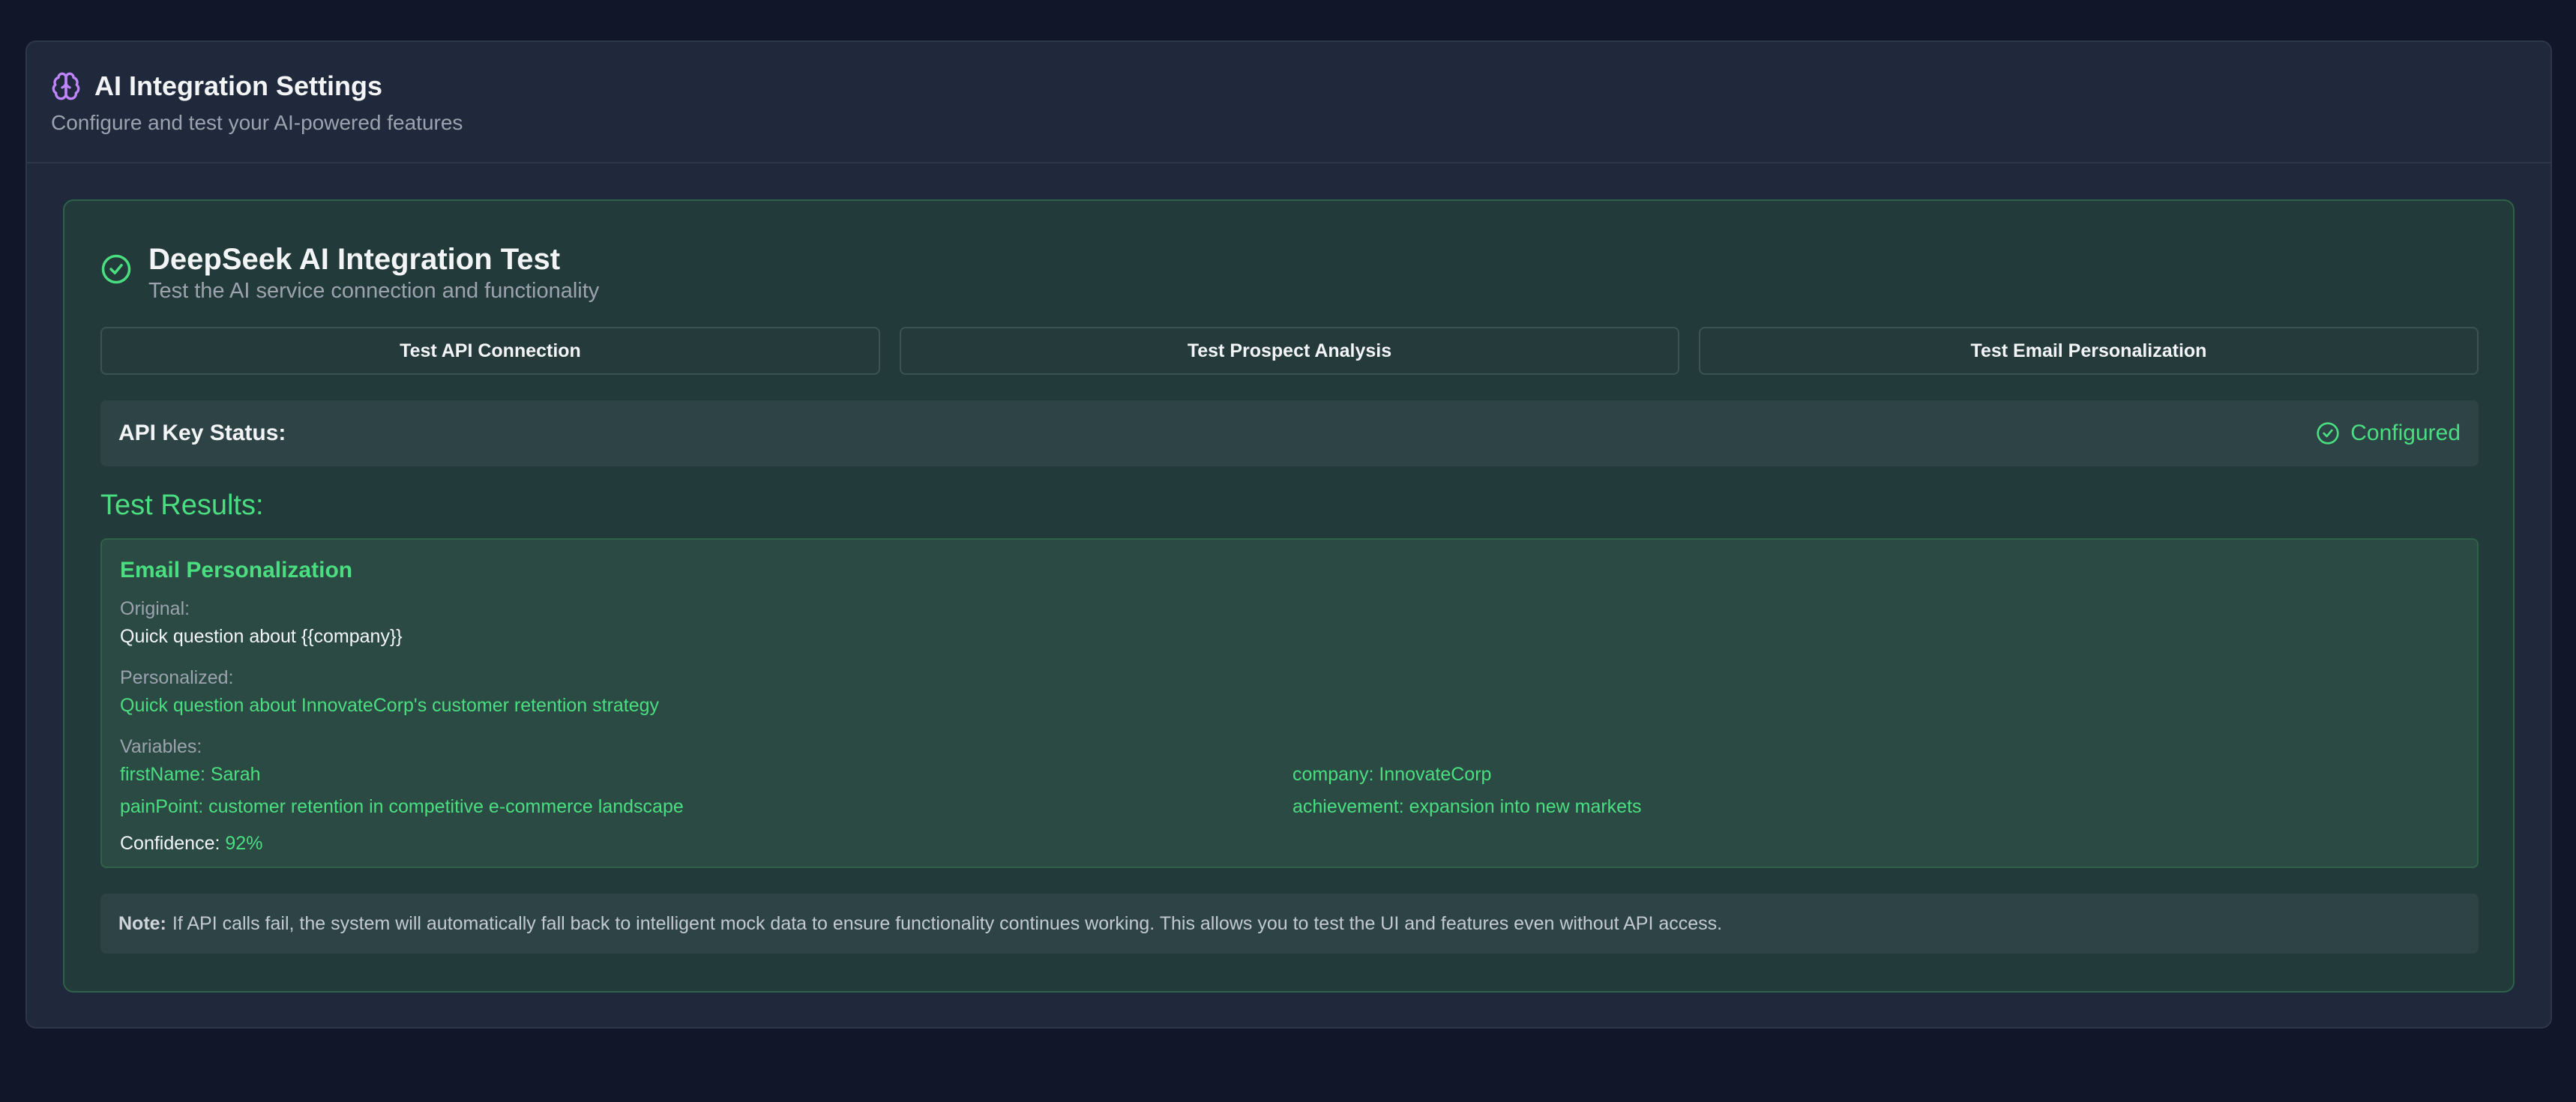 The height and width of the screenshot is (1102, 2576). Describe the element at coordinates (490, 351) in the screenshot. I see `test-api-connection-button: Test API Connection` at that location.